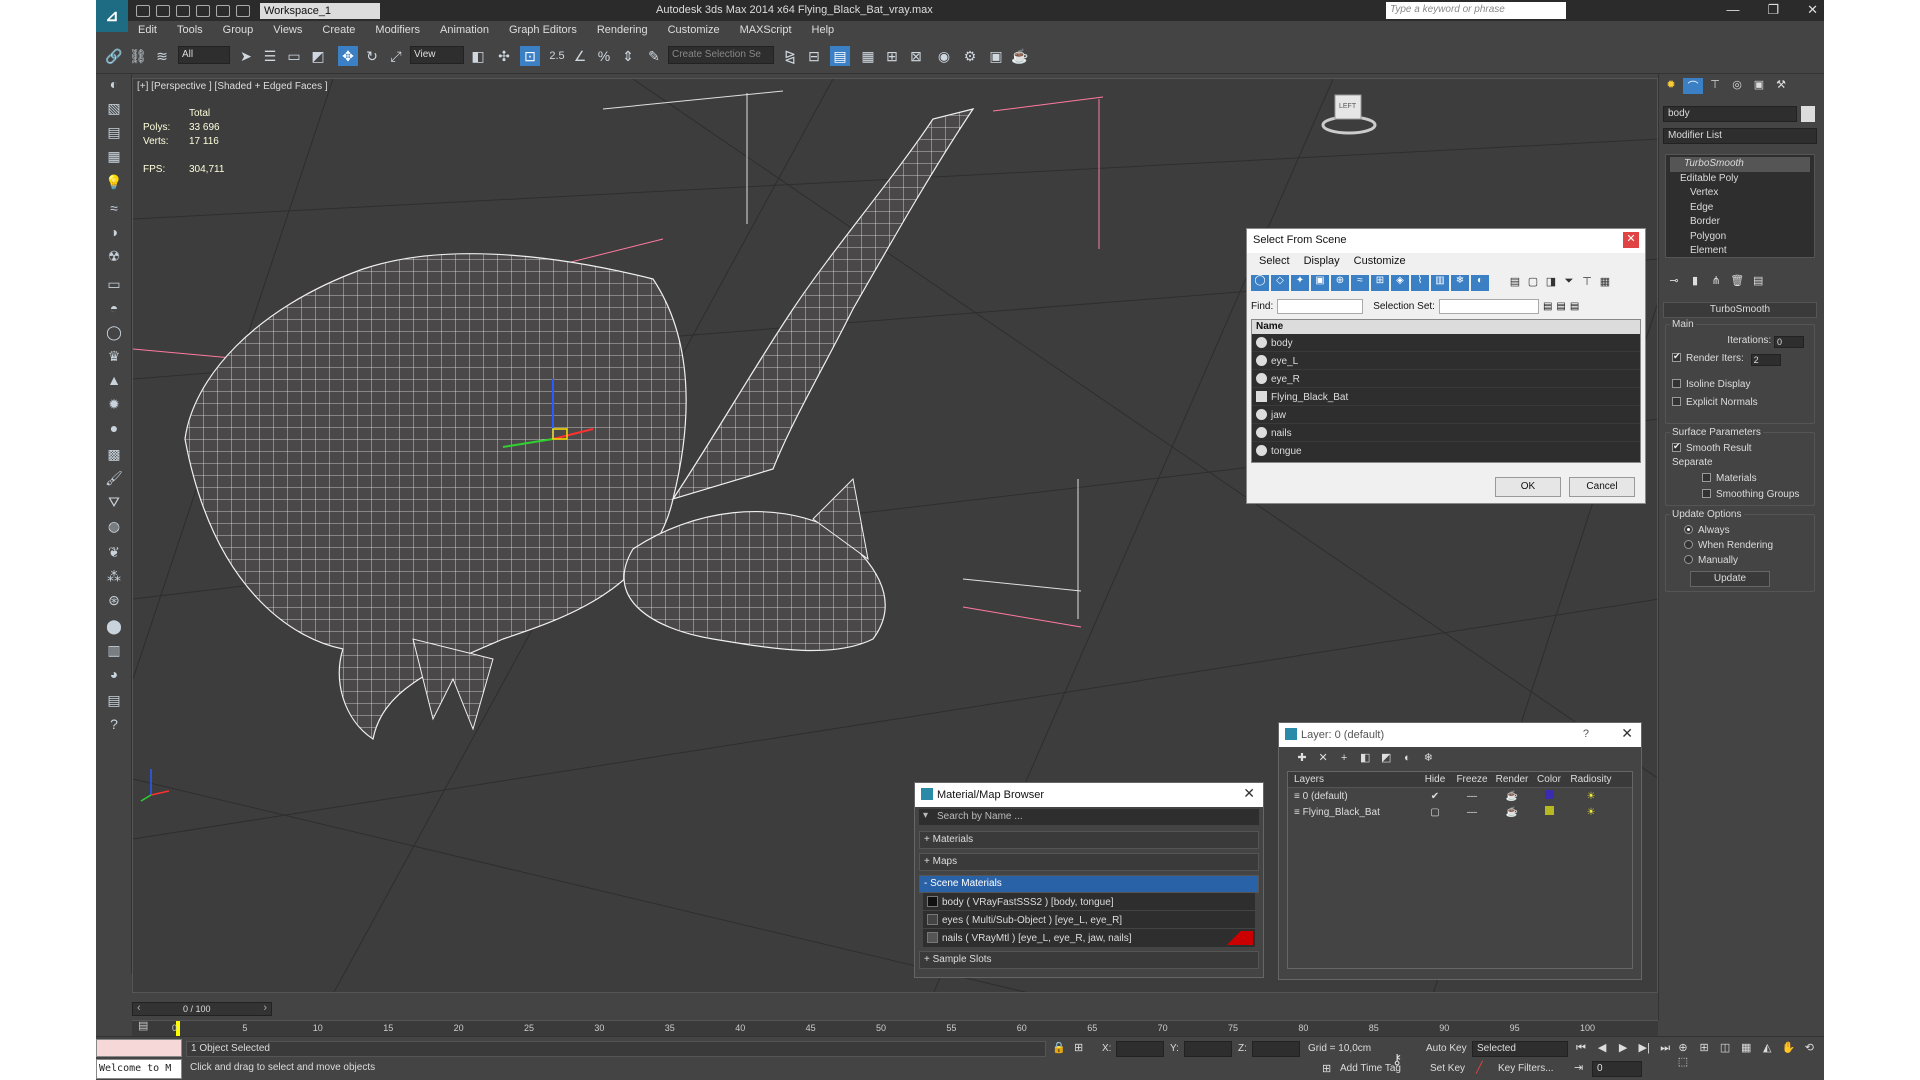 This screenshot has width=1920, height=1080. What do you see at coordinates (1581, 1049) in the screenshot?
I see `goto-start-icon: ⏮` at bounding box center [1581, 1049].